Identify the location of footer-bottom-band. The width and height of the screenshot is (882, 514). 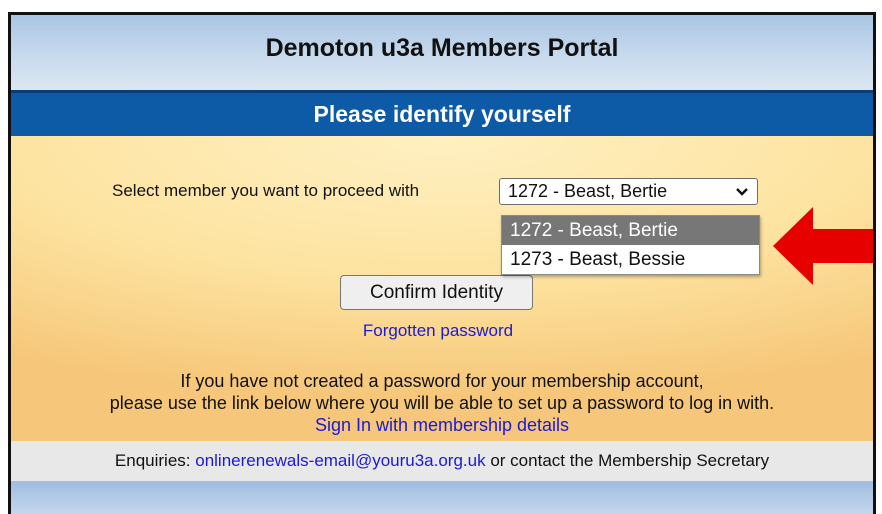
(442, 497).